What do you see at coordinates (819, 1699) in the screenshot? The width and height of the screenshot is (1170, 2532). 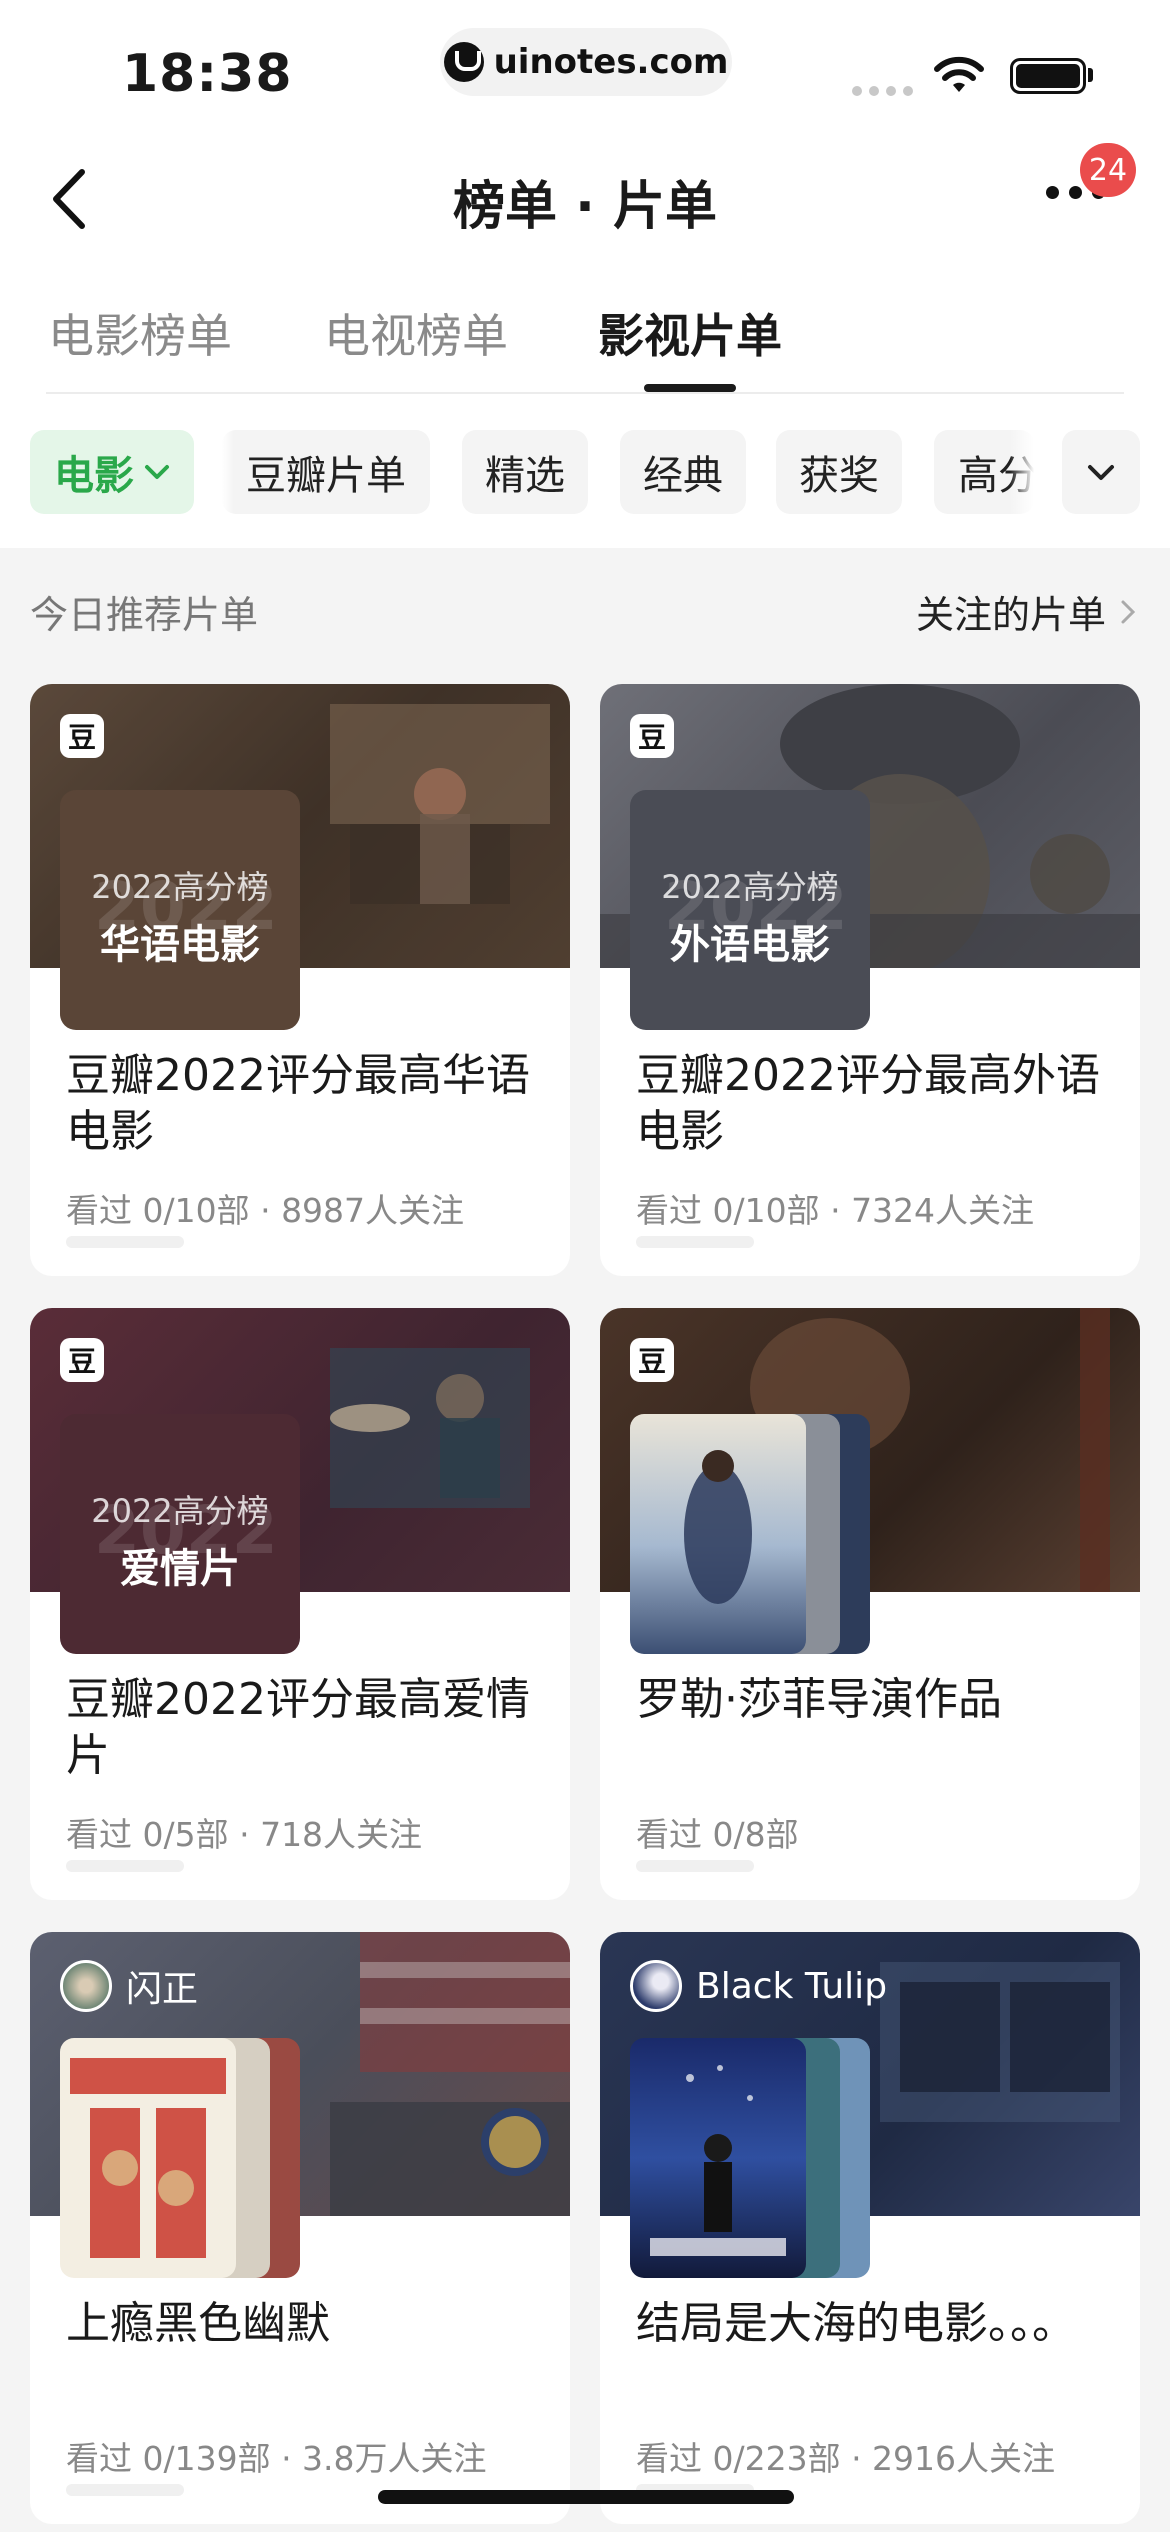 I see `card-title: 罗勒·莎菲导演作品` at bounding box center [819, 1699].